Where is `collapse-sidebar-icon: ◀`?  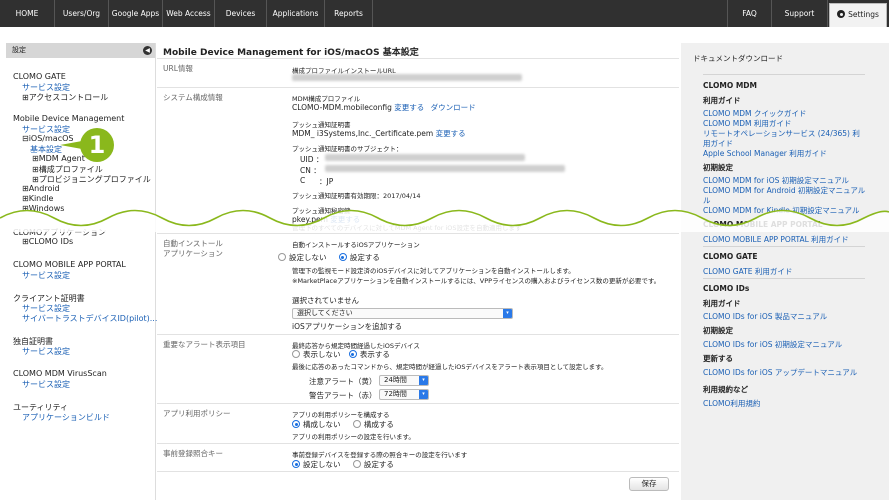 collapse-sidebar-icon: ◀ is located at coordinates (147, 50).